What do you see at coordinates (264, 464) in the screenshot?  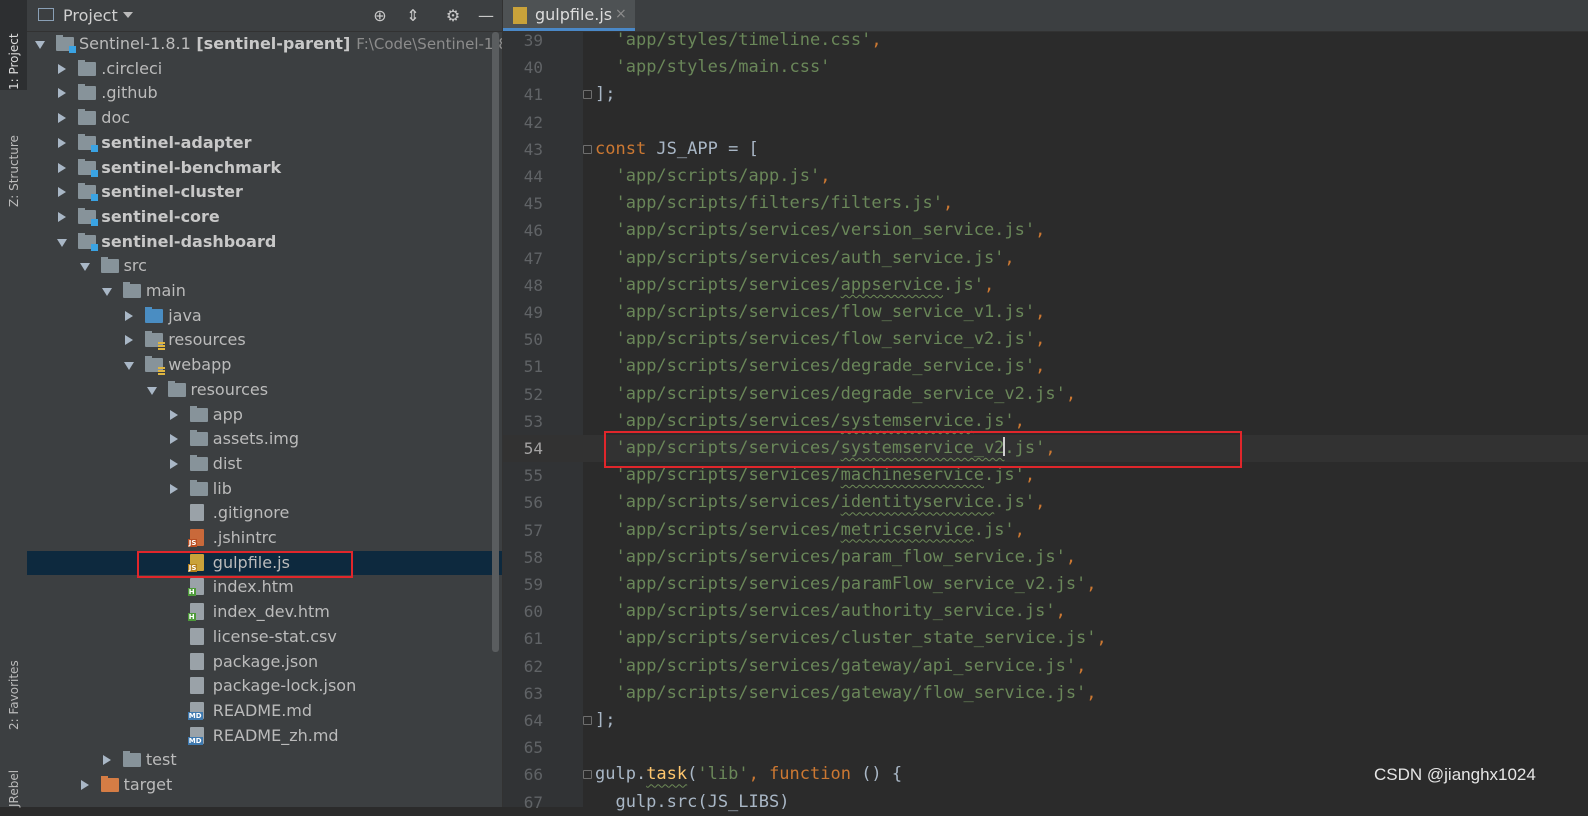 I see `tree-node: dist` at bounding box center [264, 464].